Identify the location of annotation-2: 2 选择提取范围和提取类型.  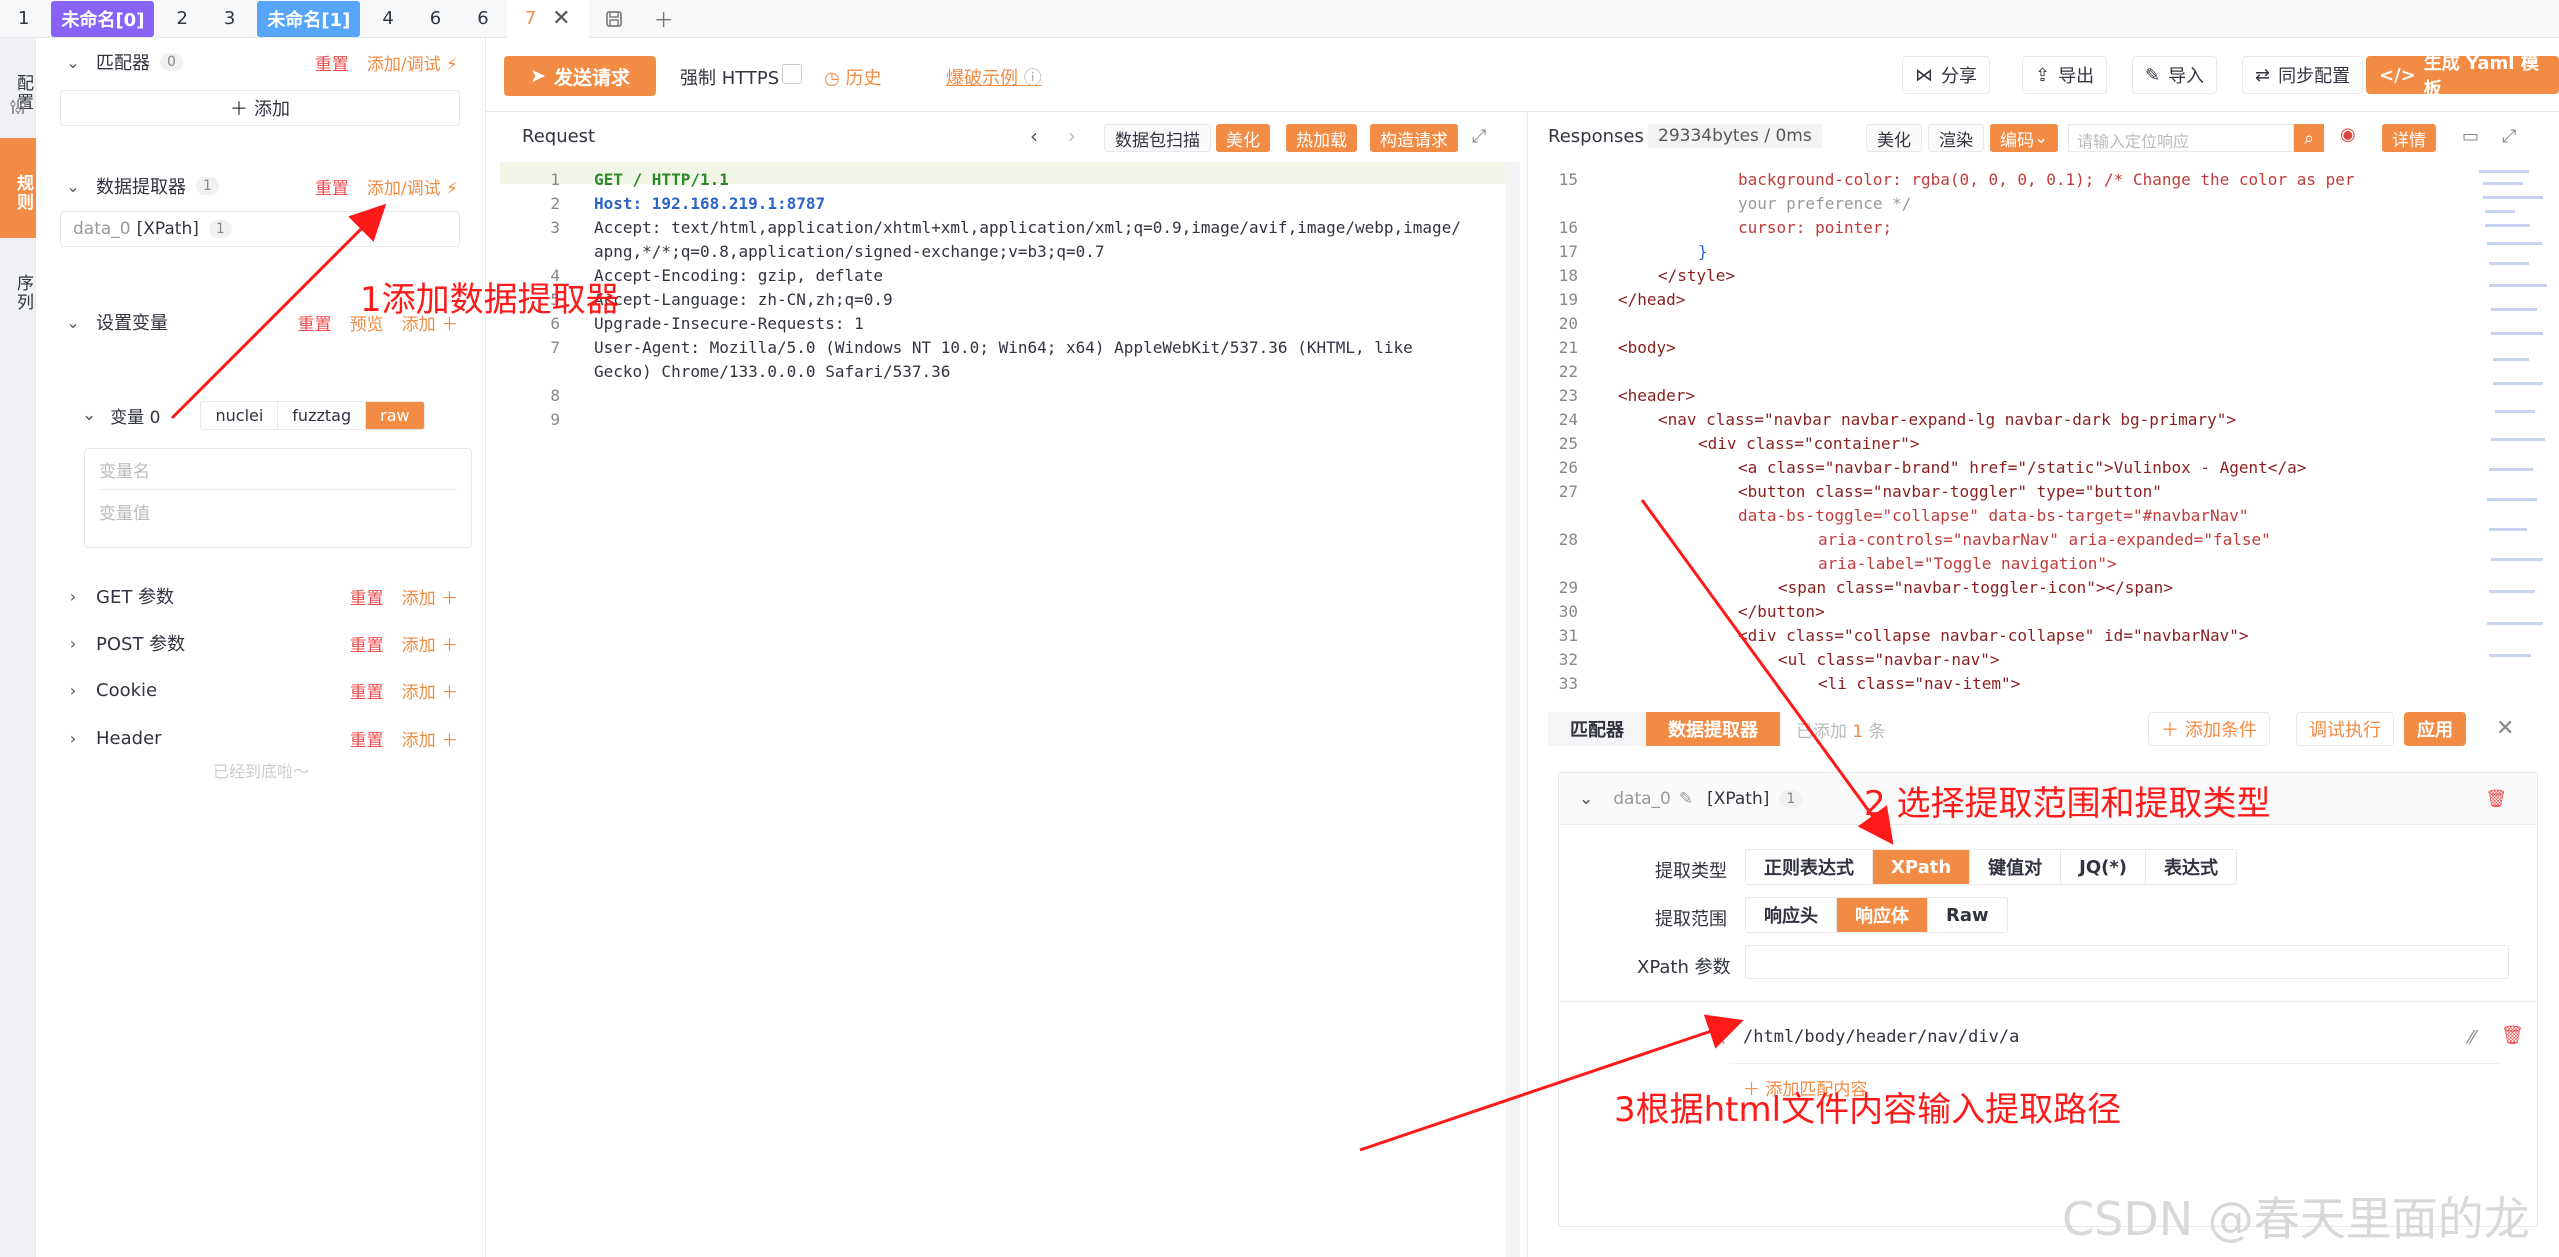
(2067, 804).